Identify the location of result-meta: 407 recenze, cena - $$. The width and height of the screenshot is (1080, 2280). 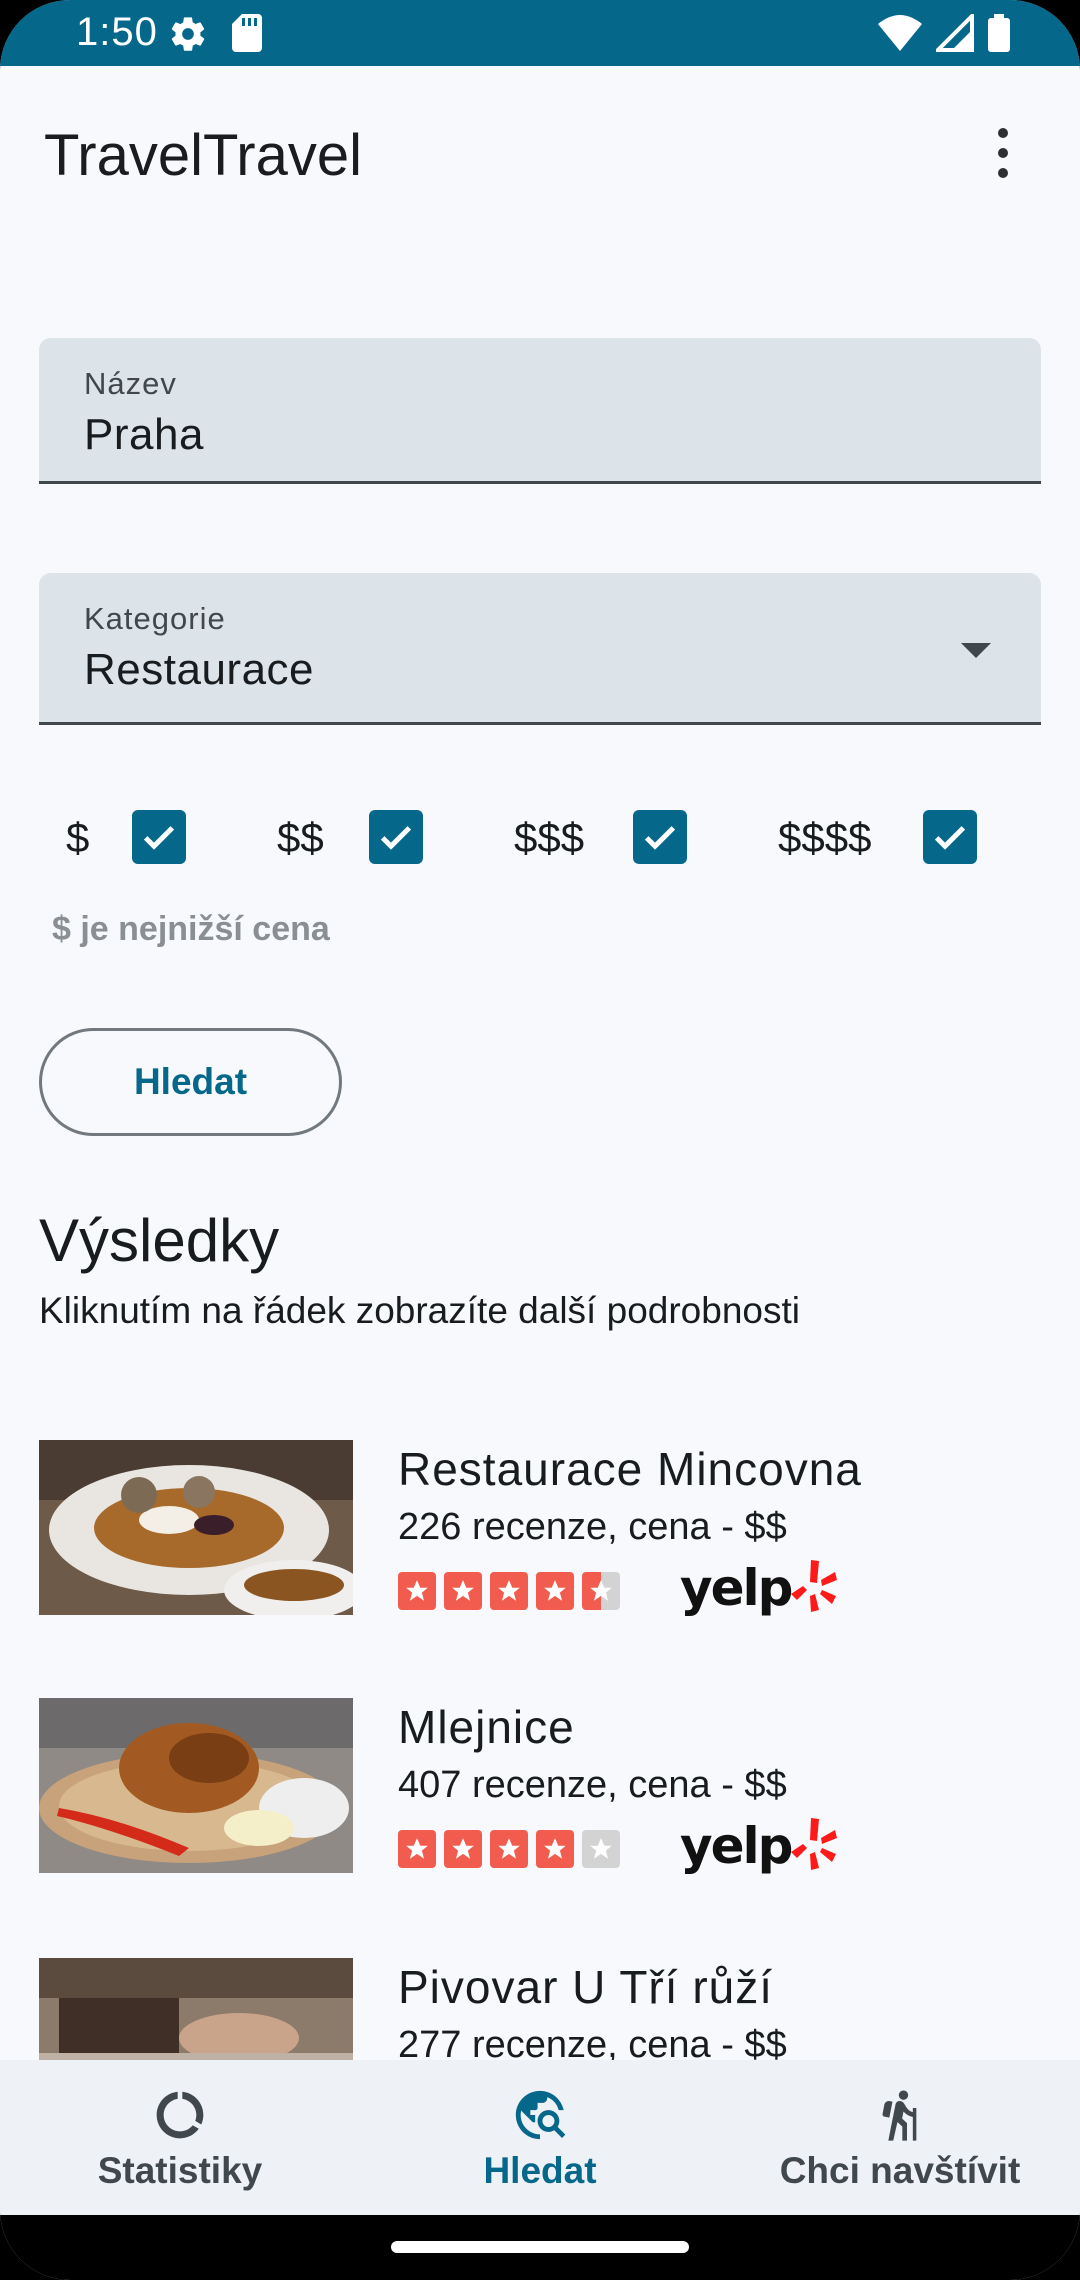
(592, 1785).